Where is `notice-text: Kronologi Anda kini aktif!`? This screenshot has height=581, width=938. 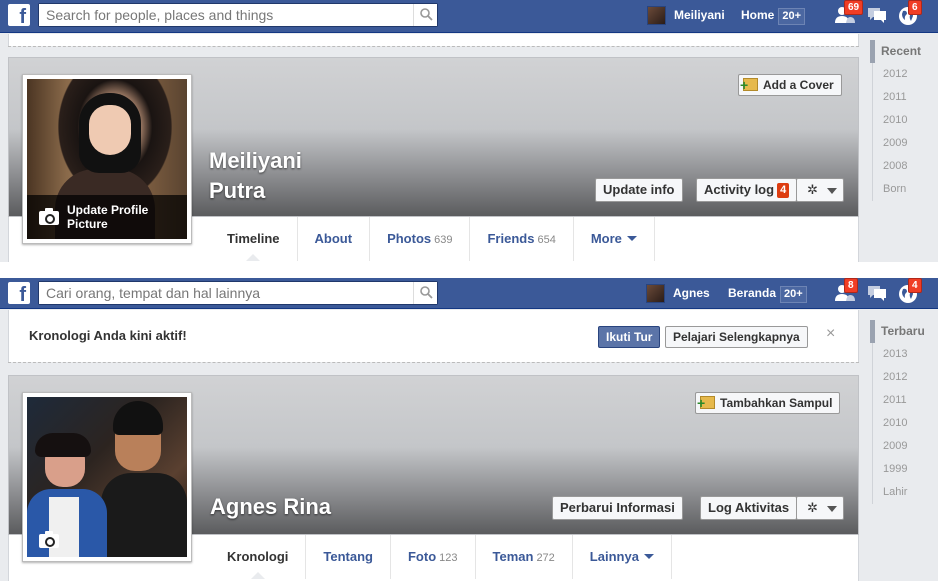
notice-text: Kronologi Anda kini aktif! is located at coordinates (108, 335).